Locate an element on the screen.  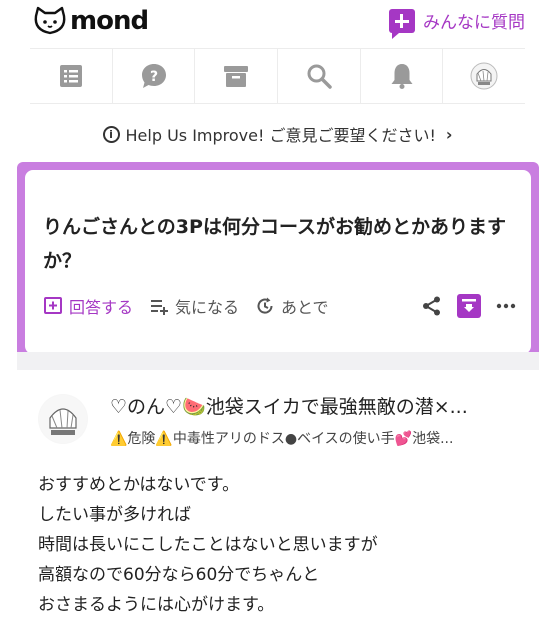
answer-line: したい事が多ければ is located at coordinates (114, 515).